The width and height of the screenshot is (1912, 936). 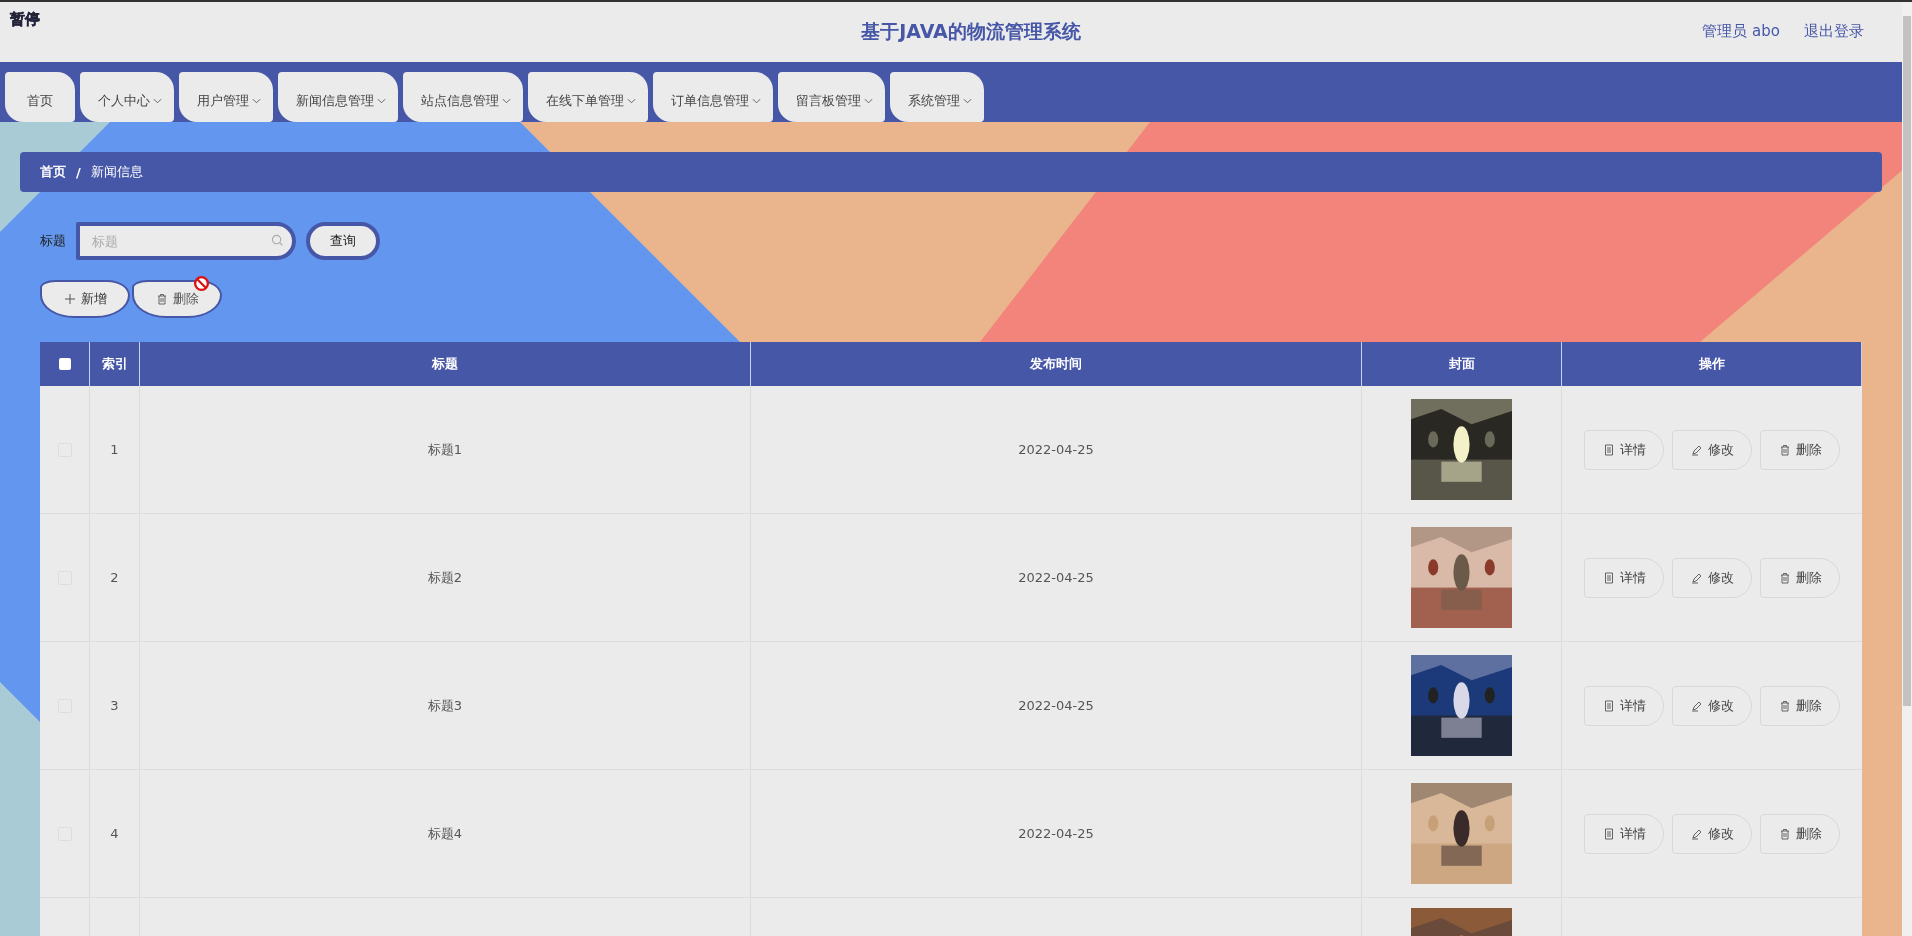 What do you see at coordinates (114, 705) in the screenshot?
I see `table-cell: 3` at bounding box center [114, 705].